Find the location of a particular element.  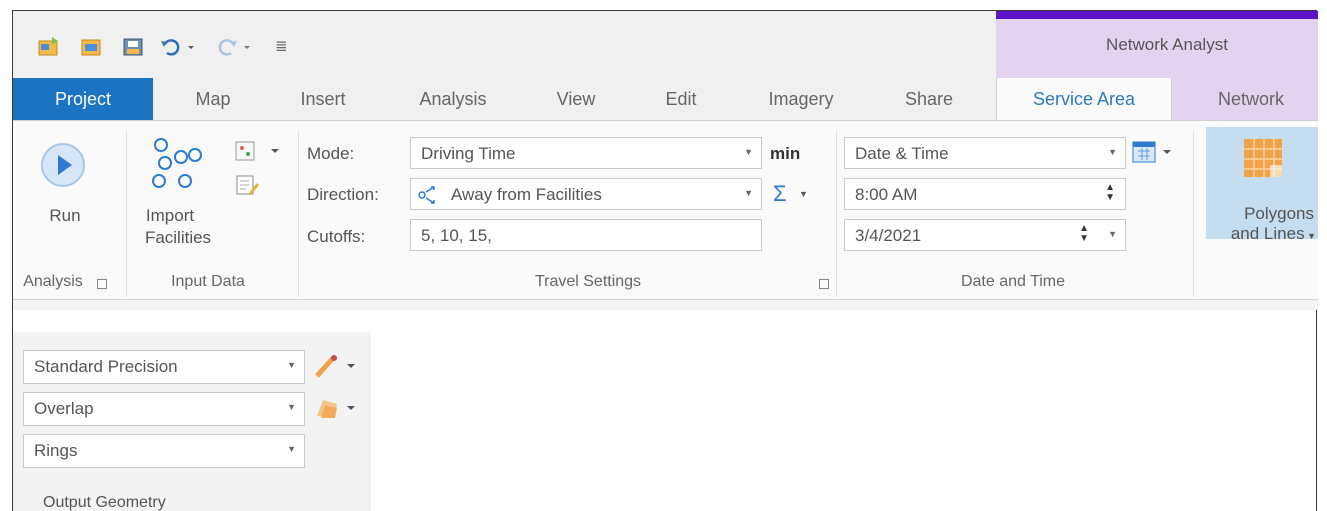

tab-service-area: Service Area is located at coordinates (1084, 100).